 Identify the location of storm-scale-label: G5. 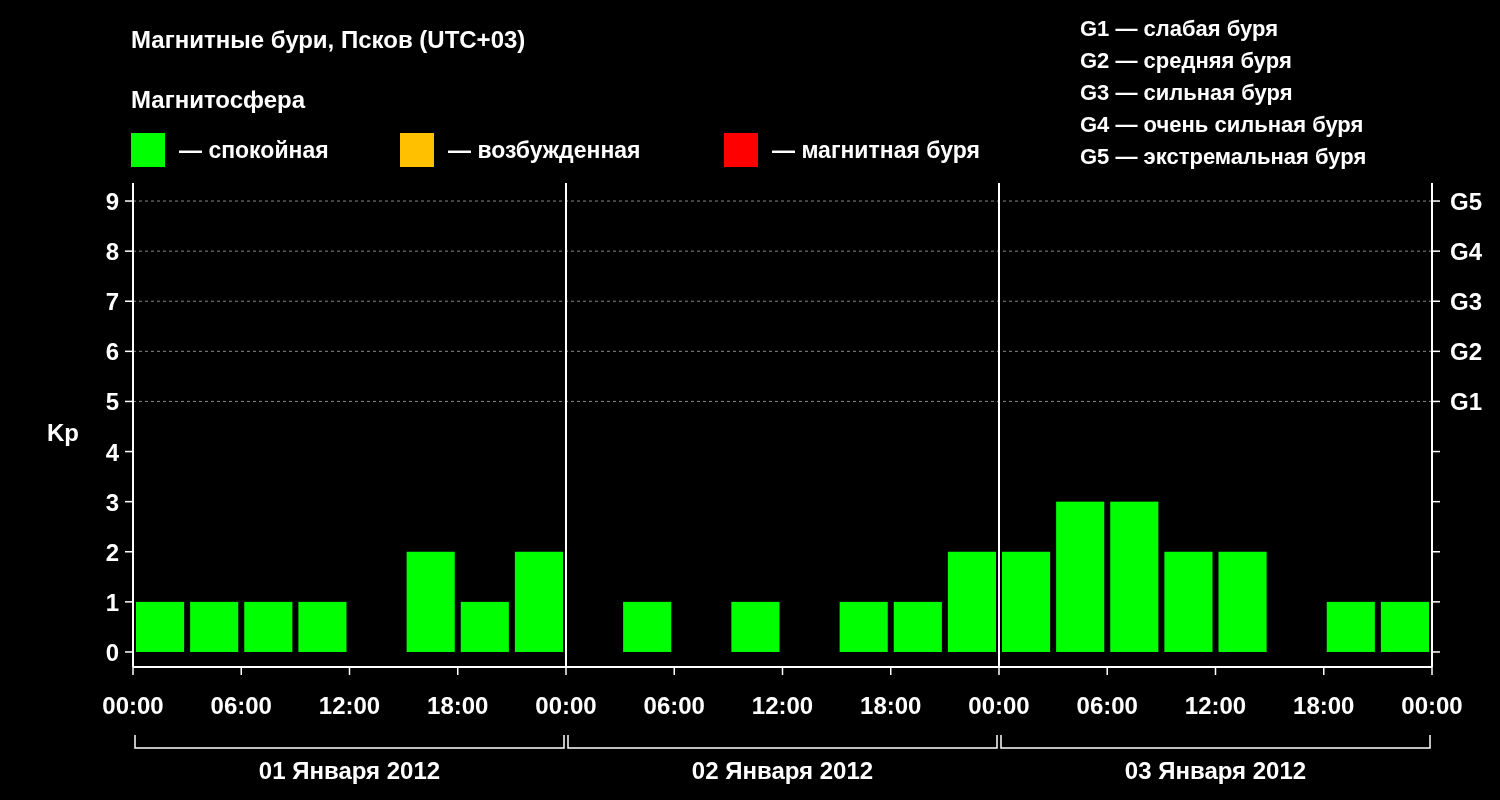
(1466, 202).